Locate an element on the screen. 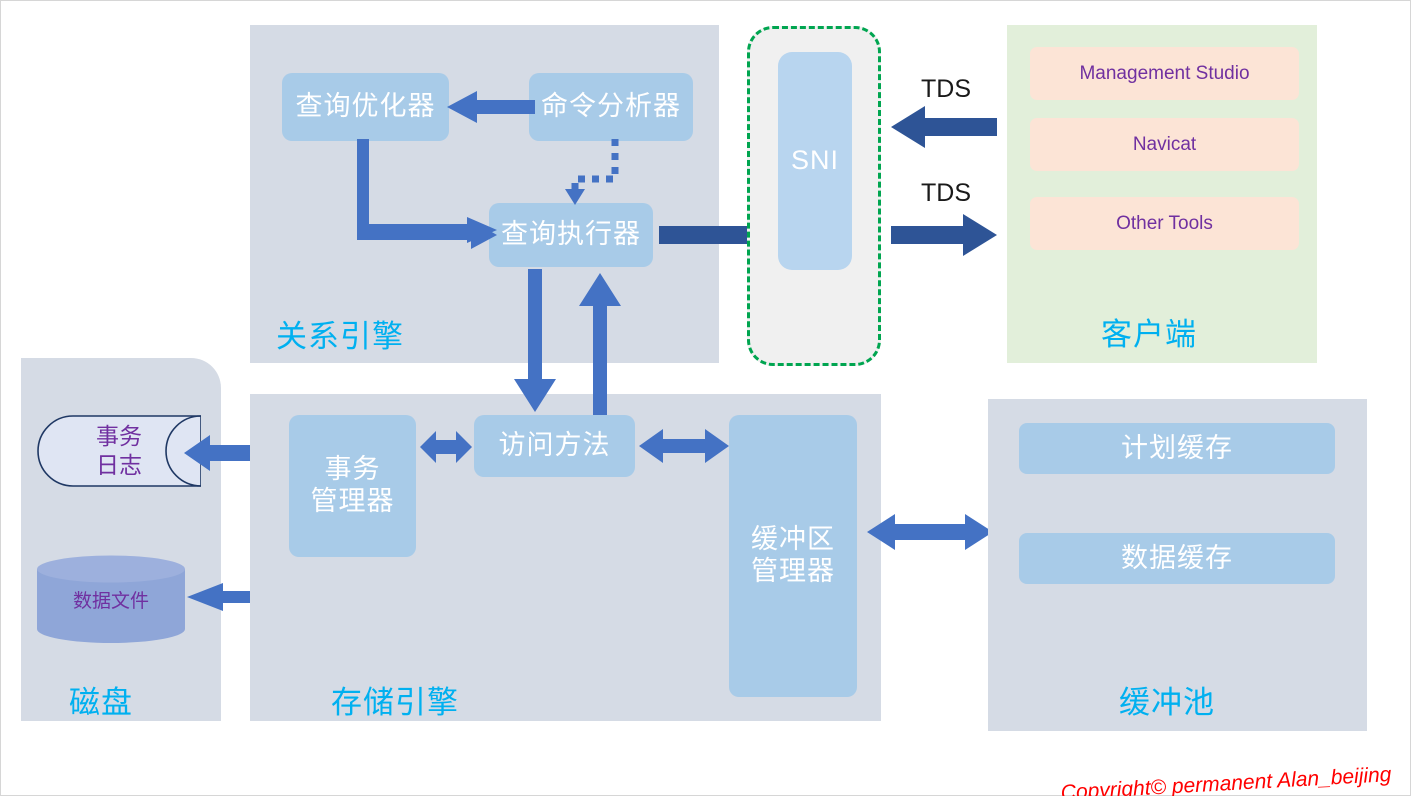  copyright-notice: Copyright© permanent Alan_beijing is located at coordinates (1226, 779).